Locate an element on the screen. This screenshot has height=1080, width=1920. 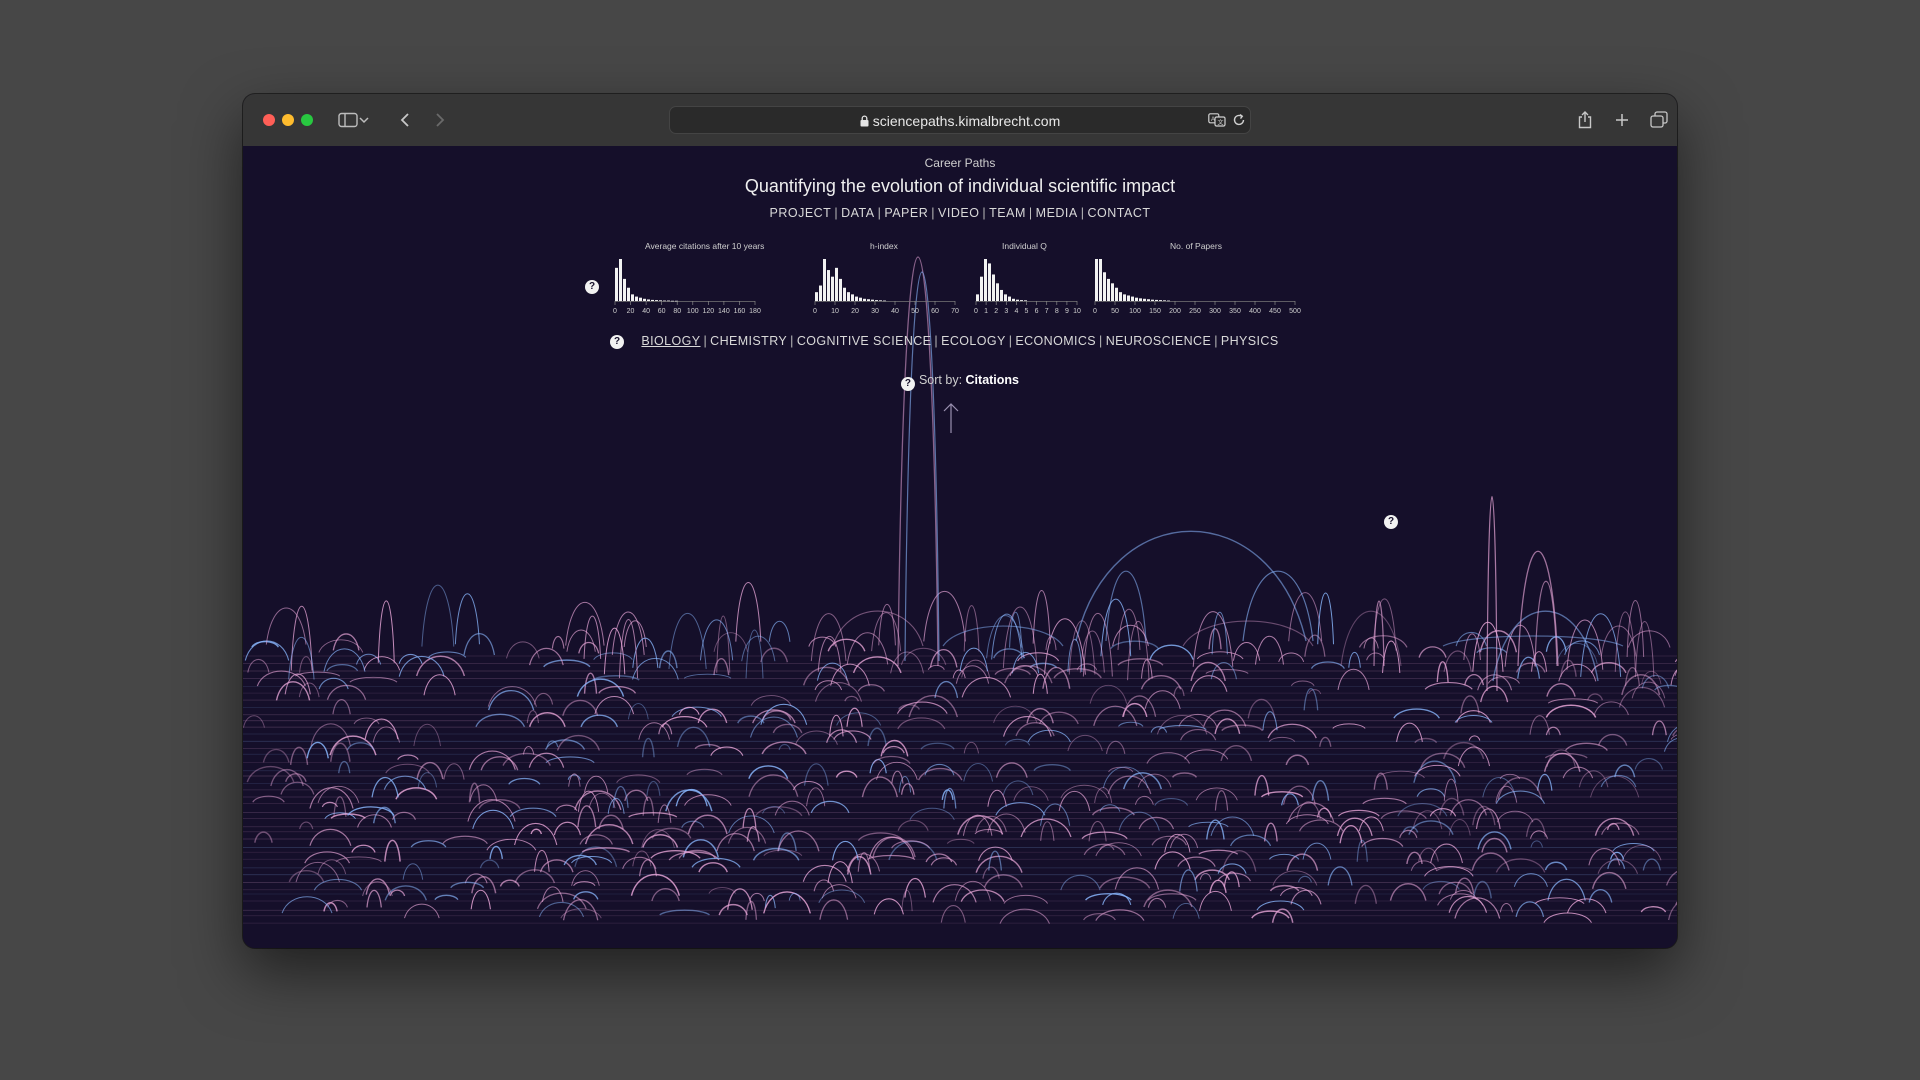
hist-tick-label: 8 is located at coordinates (1057, 311).